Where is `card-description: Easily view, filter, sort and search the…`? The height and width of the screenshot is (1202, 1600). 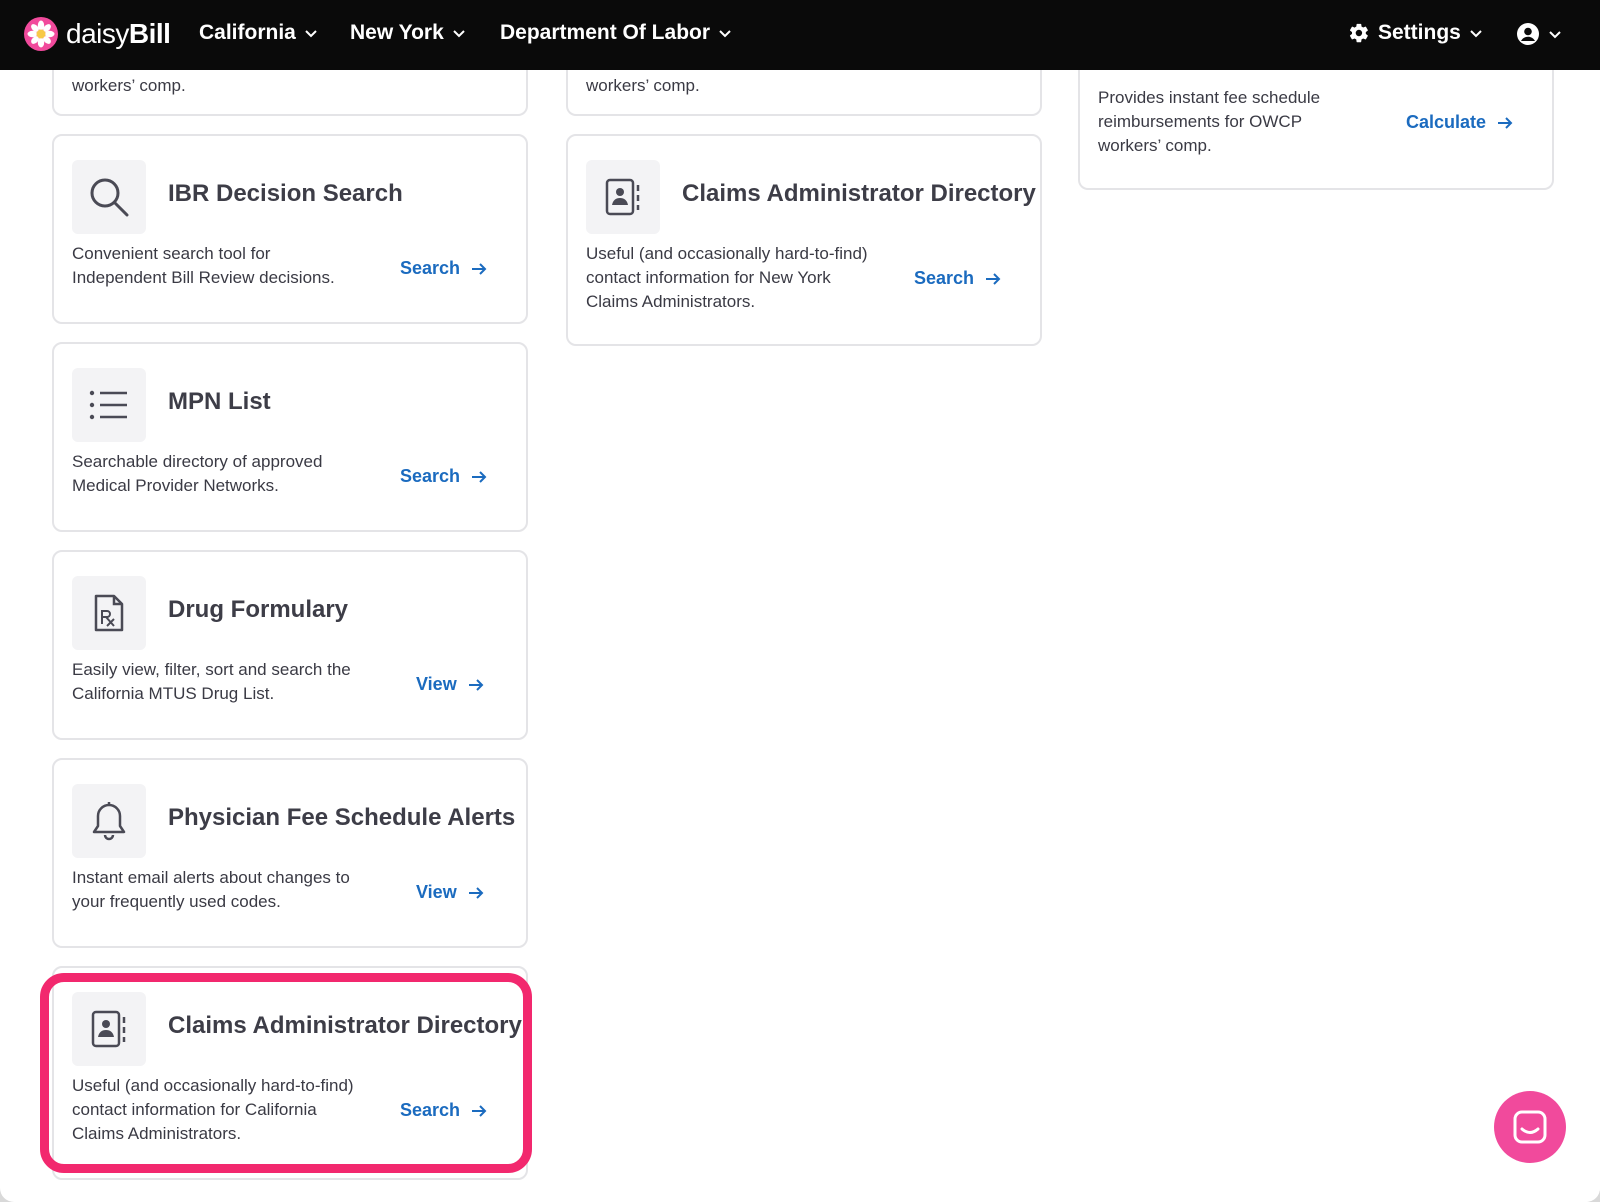
card-description: Easily view, filter, sort and search the… is located at coordinates (211, 681).